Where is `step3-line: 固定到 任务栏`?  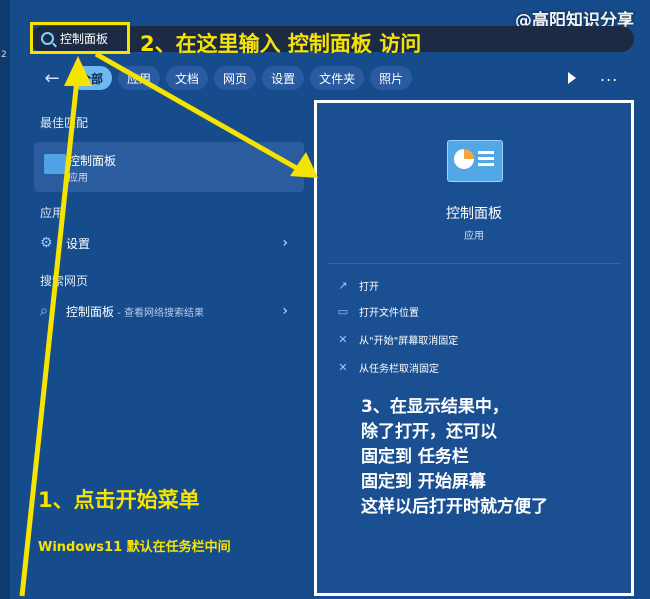
step3-line: 固定到 任务栏 is located at coordinates (415, 457).